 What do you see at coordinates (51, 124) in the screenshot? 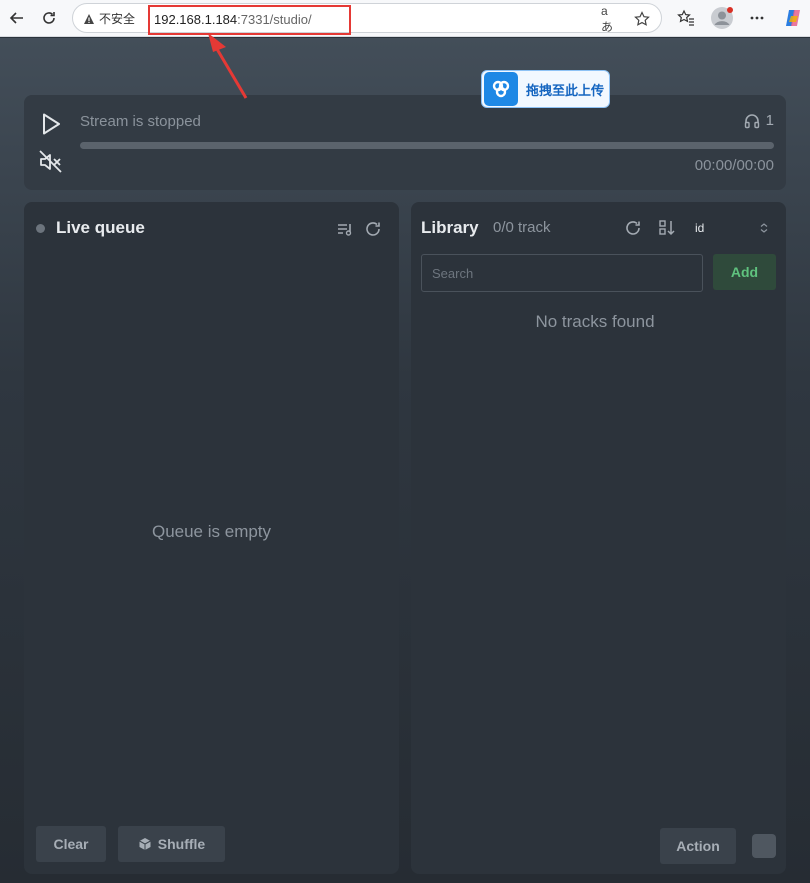
I see `play-icon` at bounding box center [51, 124].